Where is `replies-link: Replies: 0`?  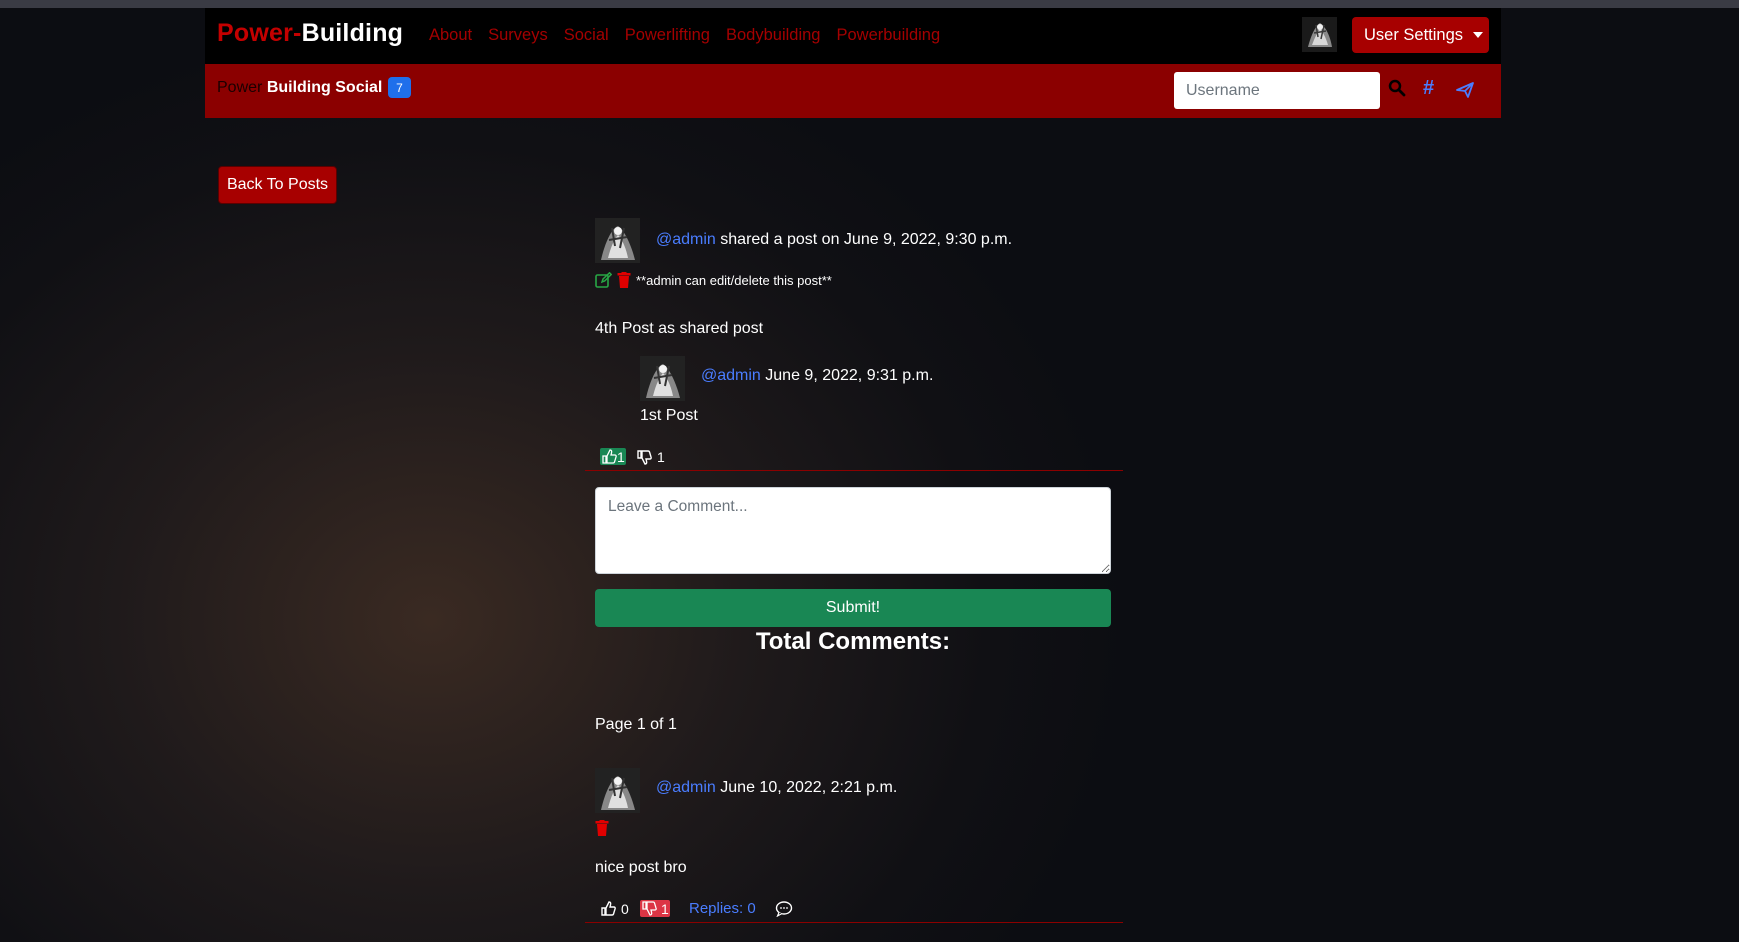
replies-link: Replies: 0 is located at coordinates (722, 908).